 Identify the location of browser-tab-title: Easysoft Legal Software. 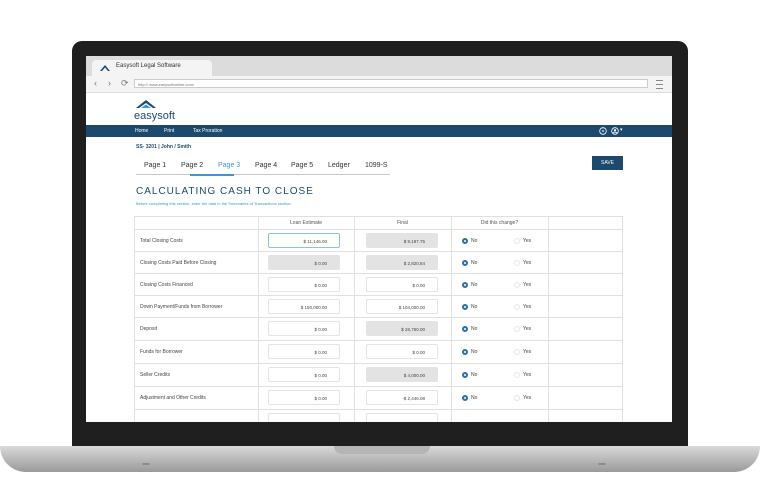
(148, 66).